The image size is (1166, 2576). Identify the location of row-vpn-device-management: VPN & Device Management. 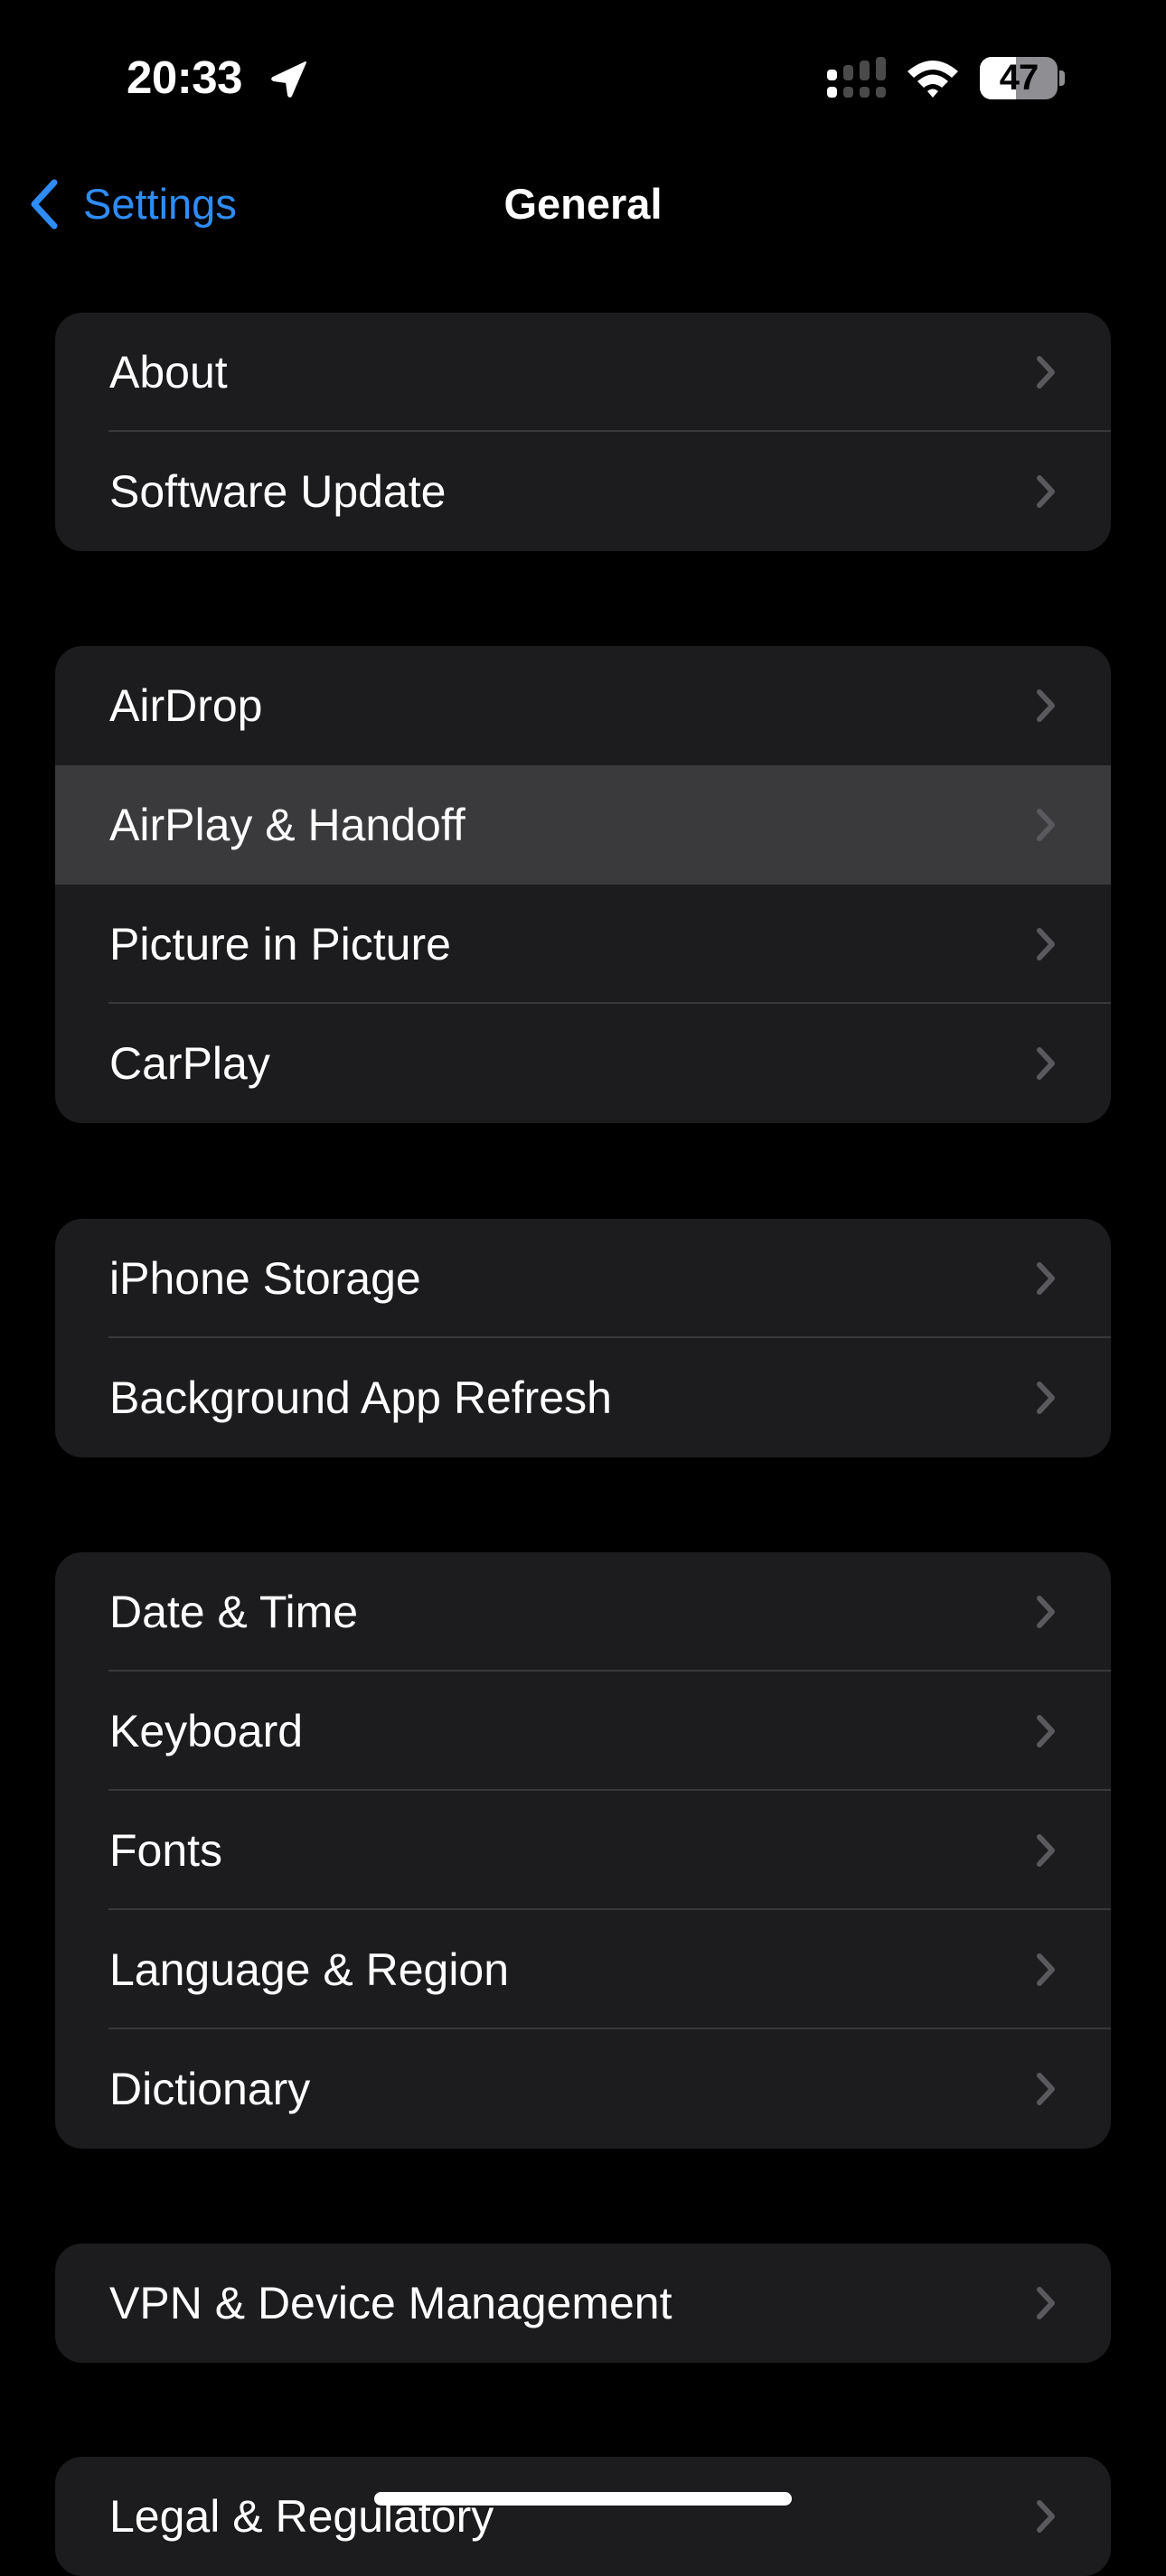
(583, 2303).